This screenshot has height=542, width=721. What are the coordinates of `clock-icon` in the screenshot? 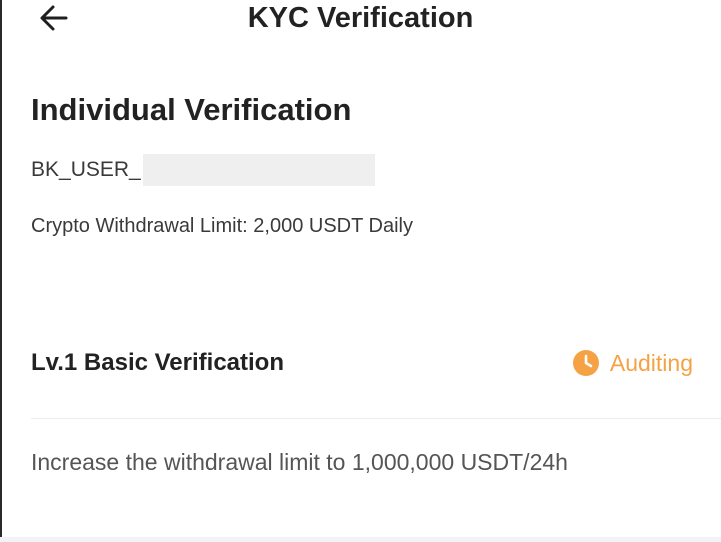 It's located at (585, 363).